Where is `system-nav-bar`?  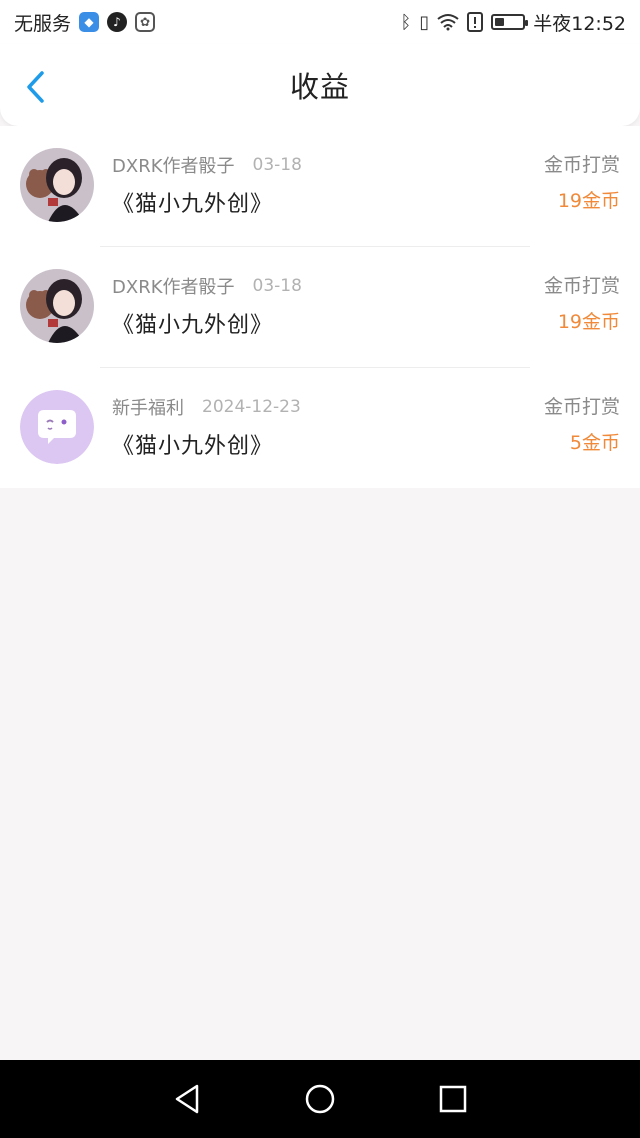
system-nav-bar is located at coordinates (320, 1099).